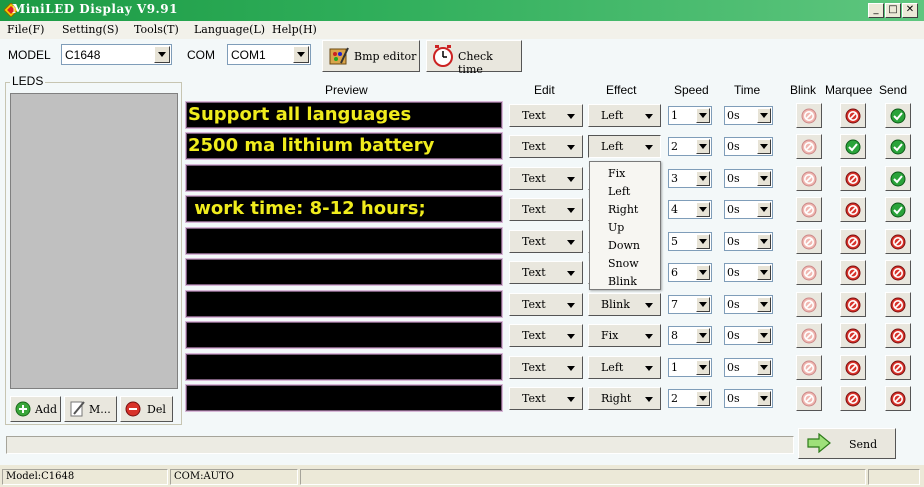 The height and width of the screenshot is (487, 924). What do you see at coordinates (625, 263) in the screenshot?
I see `effect-option: Snow` at bounding box center [625, 263].